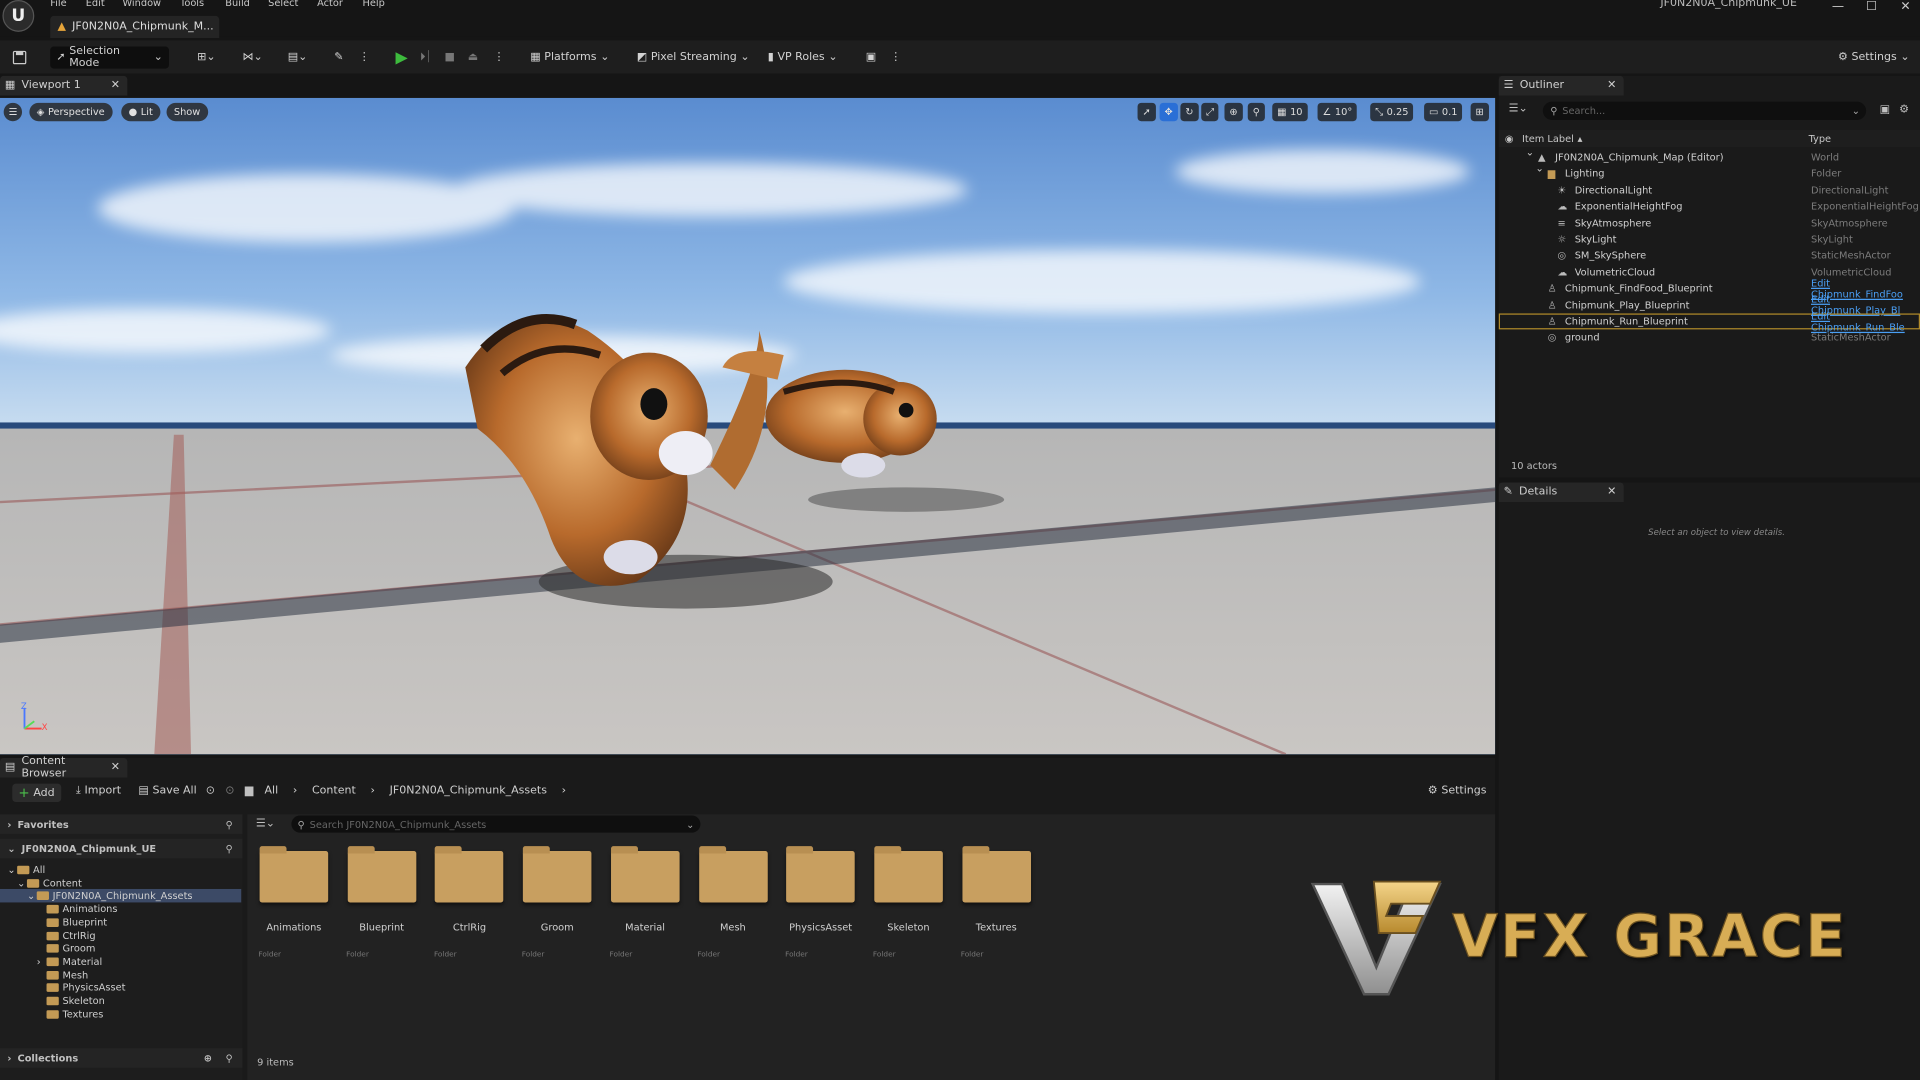  What do you see at coordinates (141, 4) in the screenshot?
I see `menu-window: Window` at bounding box center [141, 4].